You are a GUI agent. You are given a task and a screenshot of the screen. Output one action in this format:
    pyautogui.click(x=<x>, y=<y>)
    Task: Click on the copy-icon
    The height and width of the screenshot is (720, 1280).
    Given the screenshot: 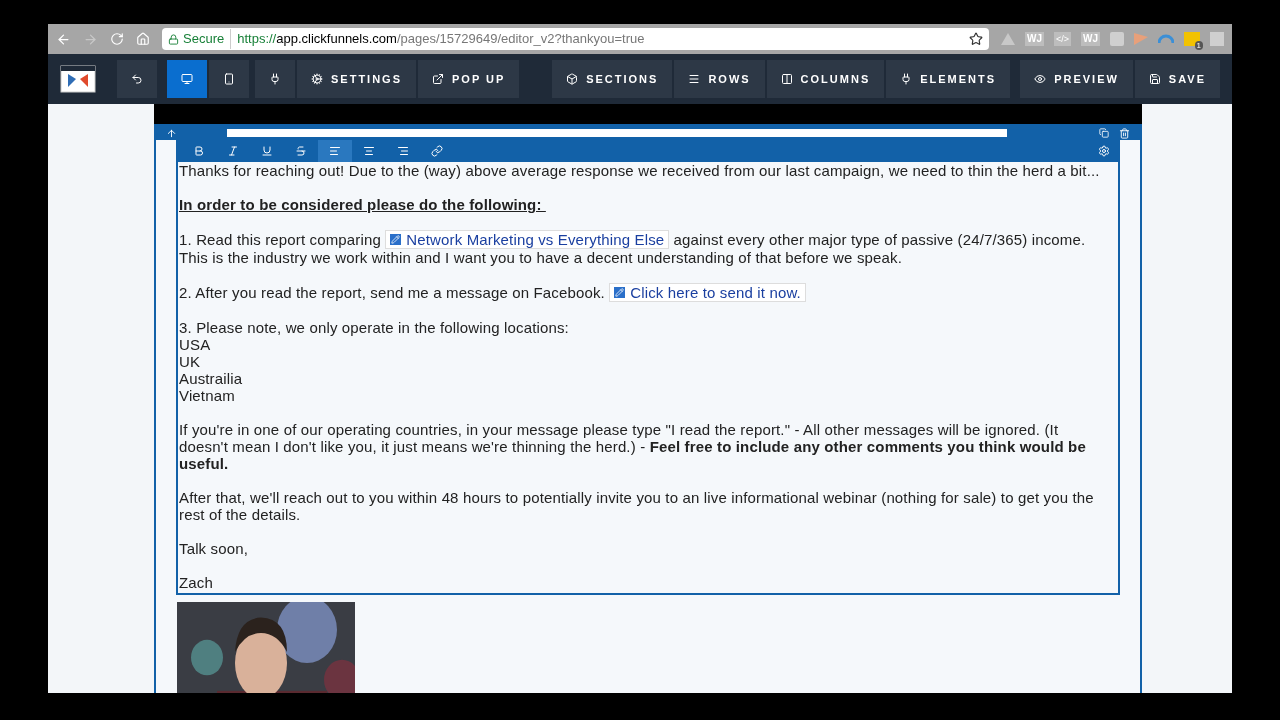 What is the action you would take?
    pyautogui.click(x=1104, y=133)
    